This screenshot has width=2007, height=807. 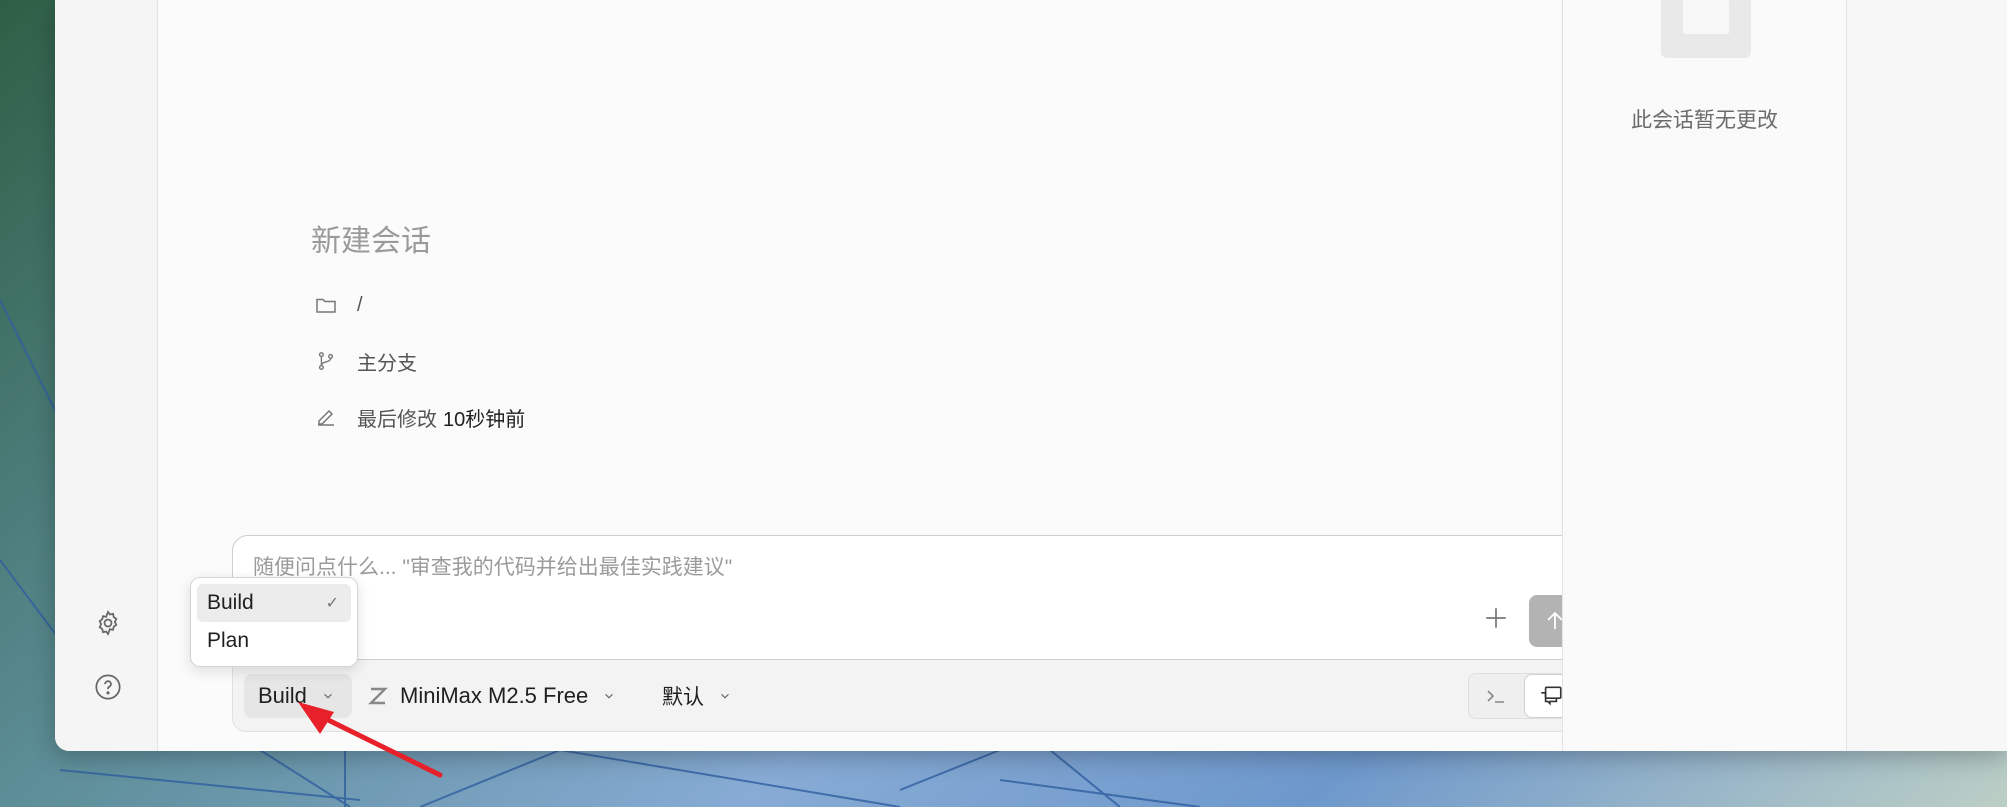 What do you see at coordinates (371, 241) in the screenshot?
I see `session-title: 新建会话` at bounding box center [371, 241].